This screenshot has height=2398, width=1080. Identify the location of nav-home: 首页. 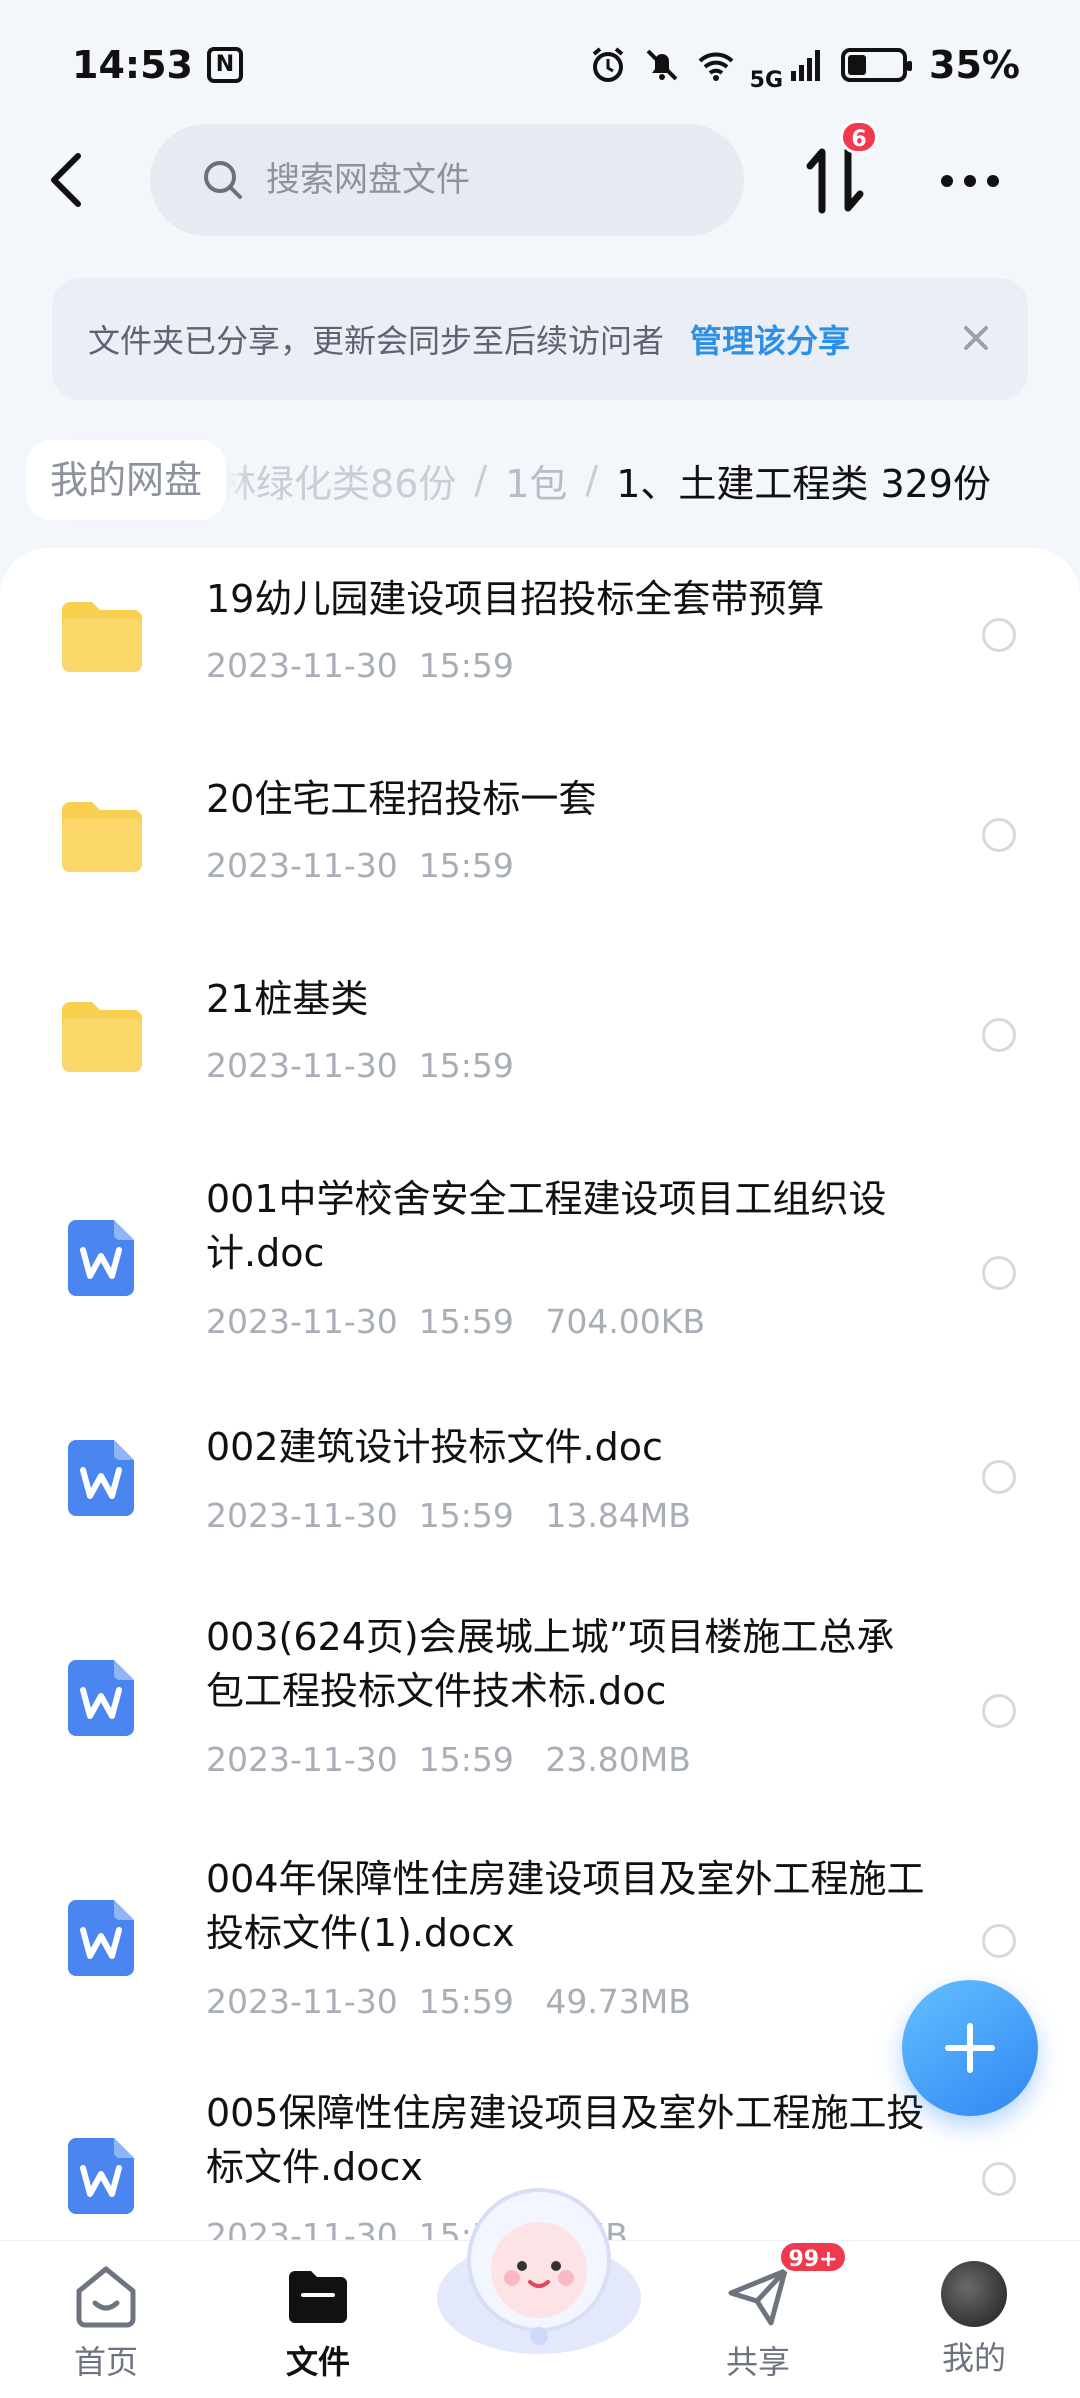
(106, 2322).